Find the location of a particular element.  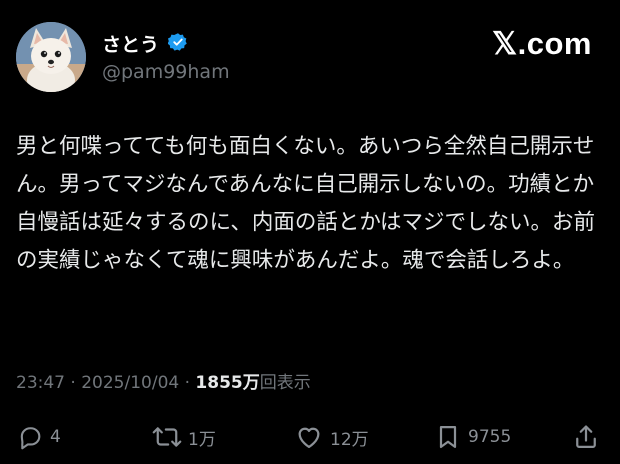

tweet-actions: 4 1万 12万 9755 is located at coordinates (311, 437).